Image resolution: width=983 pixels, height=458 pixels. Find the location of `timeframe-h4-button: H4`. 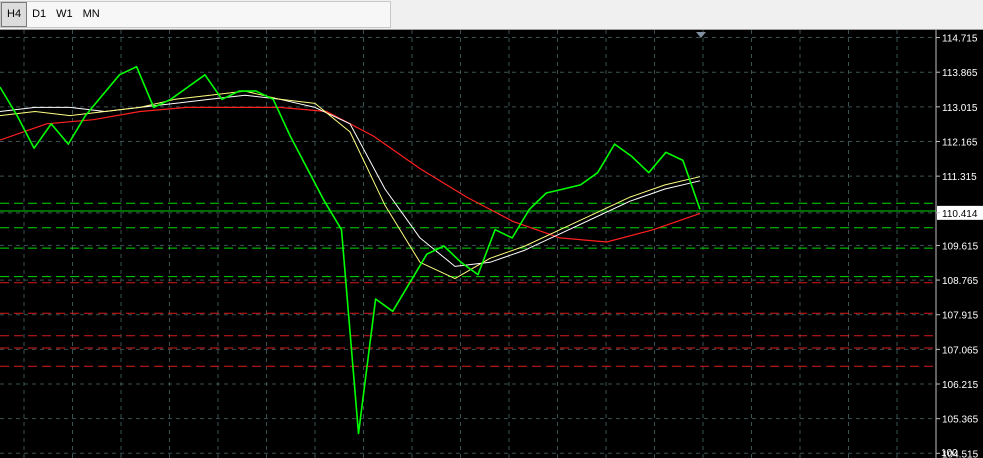

timeframe-h4-button: H4 is located at coordinates (14, 14).